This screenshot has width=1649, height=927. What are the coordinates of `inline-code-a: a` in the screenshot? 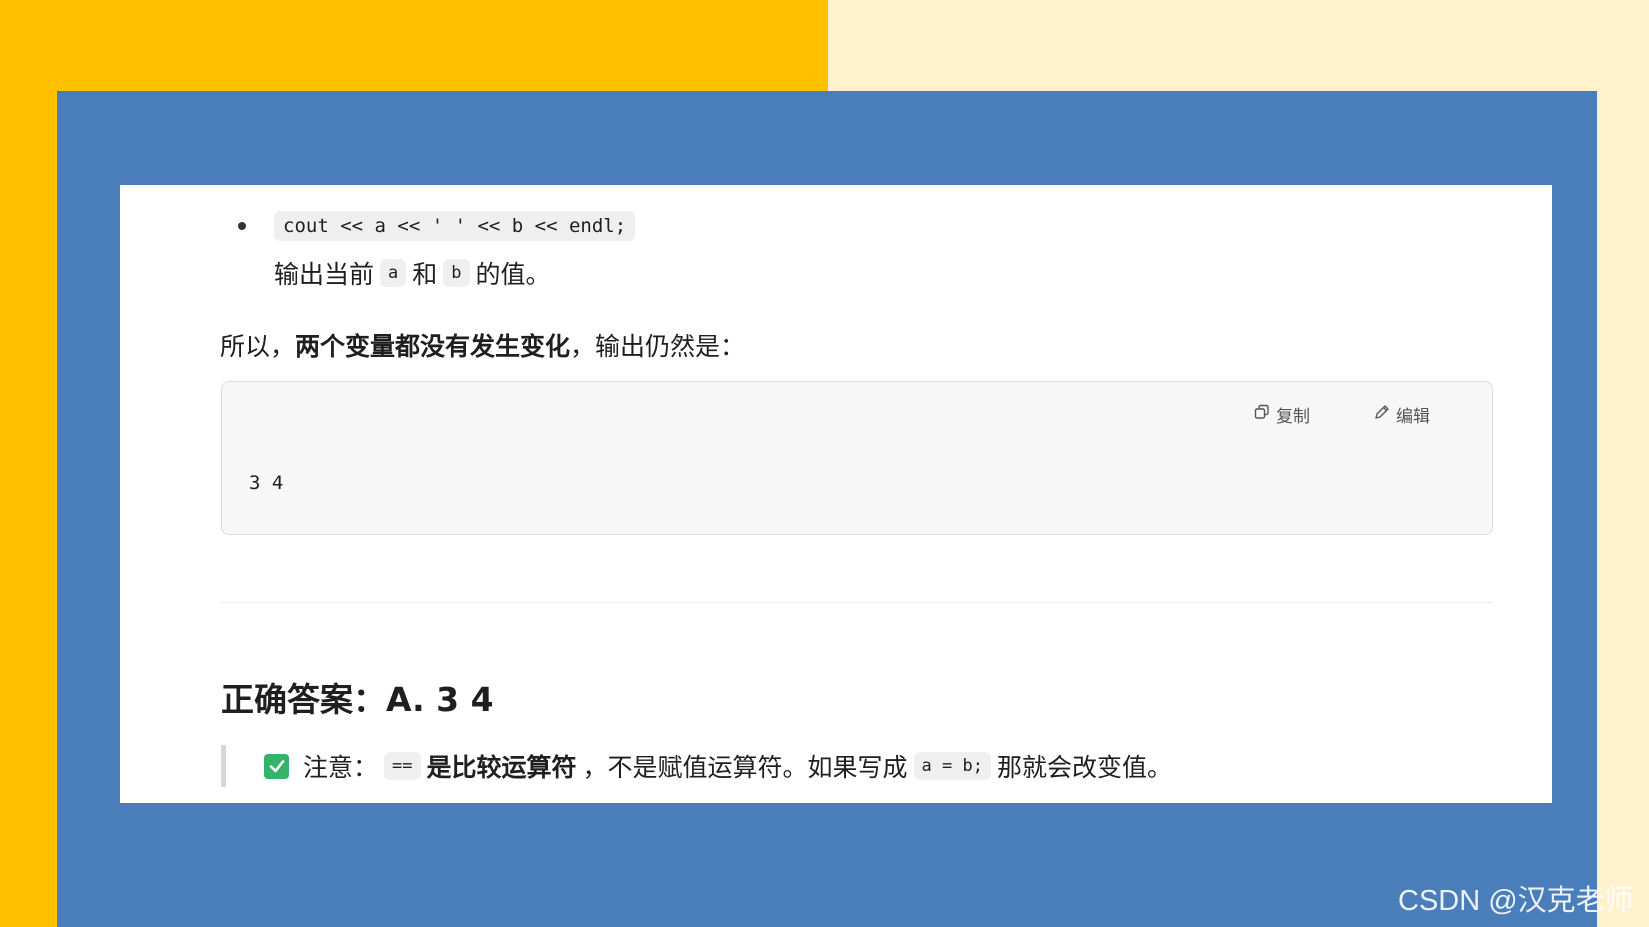 It's located at (393, 273).